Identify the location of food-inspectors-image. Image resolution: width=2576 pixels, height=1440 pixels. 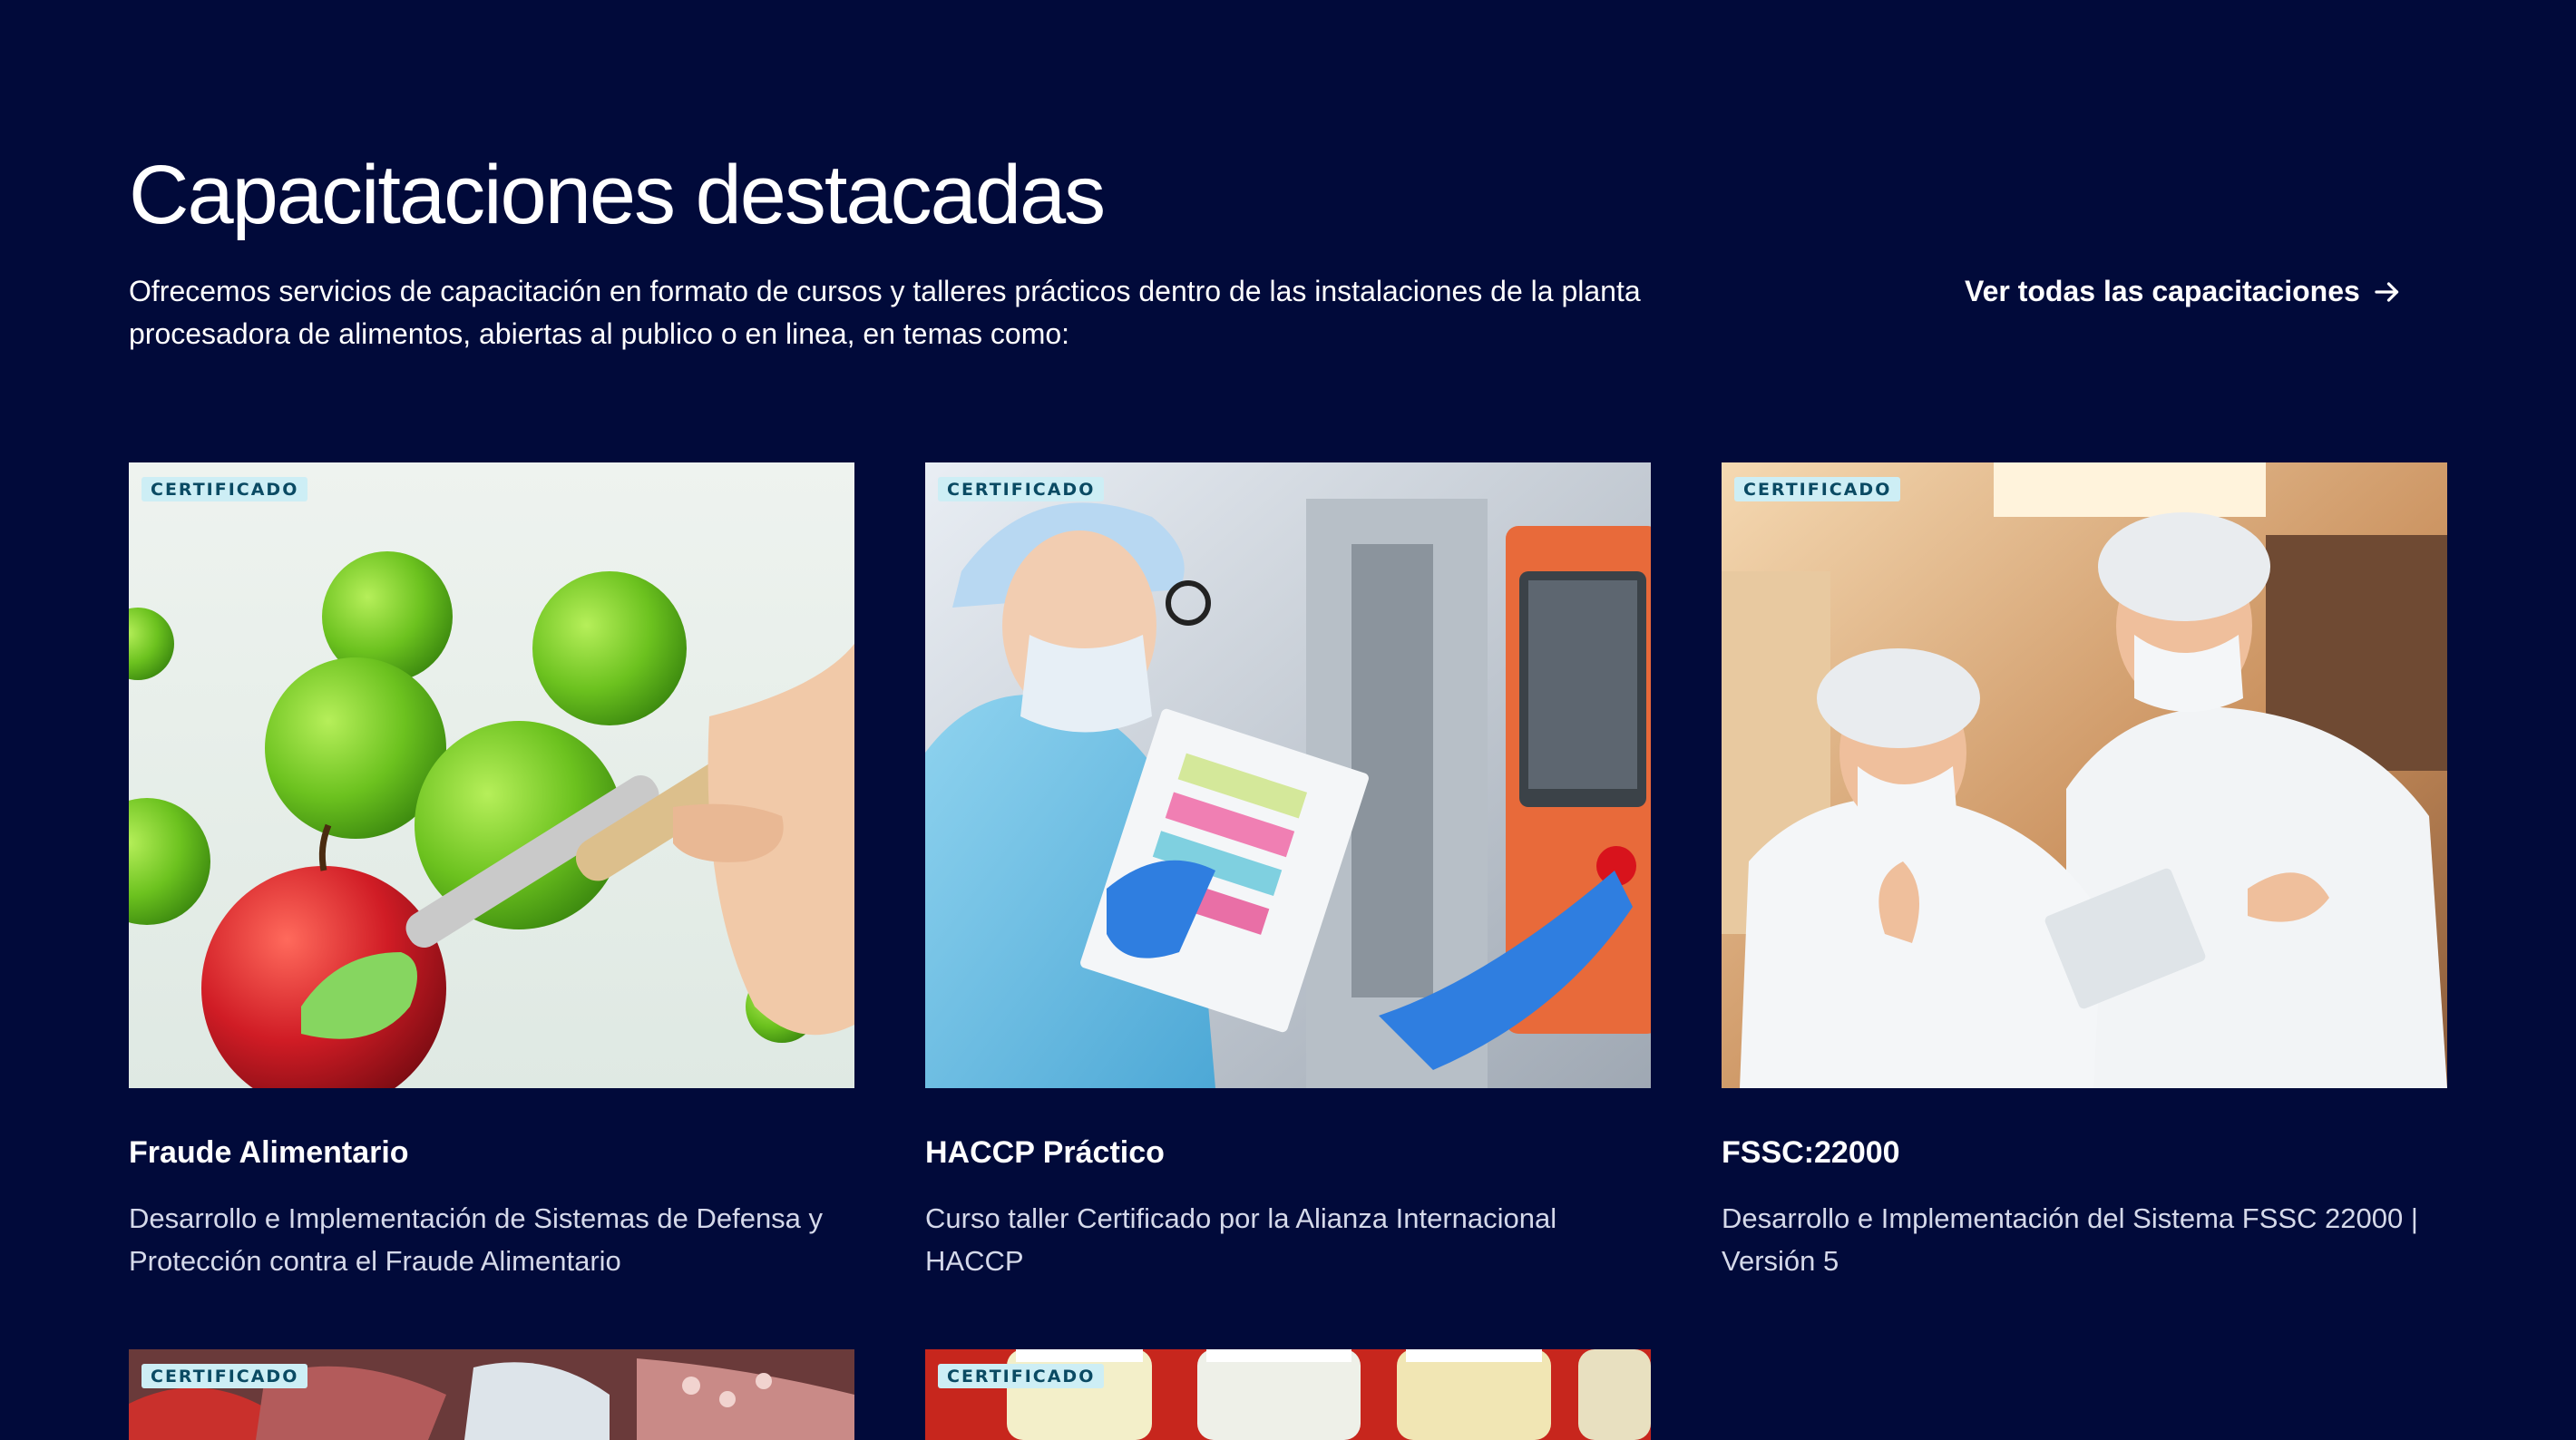
(2084, 775).